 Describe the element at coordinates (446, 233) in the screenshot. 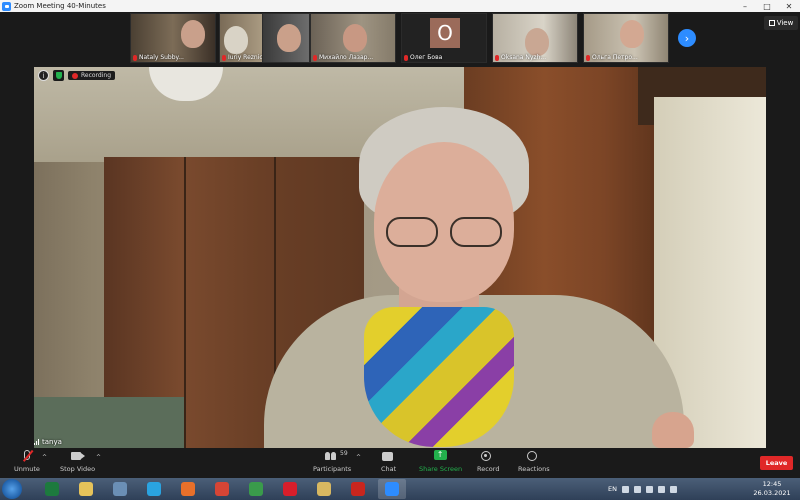

I see `speaker-glasses` at that location.